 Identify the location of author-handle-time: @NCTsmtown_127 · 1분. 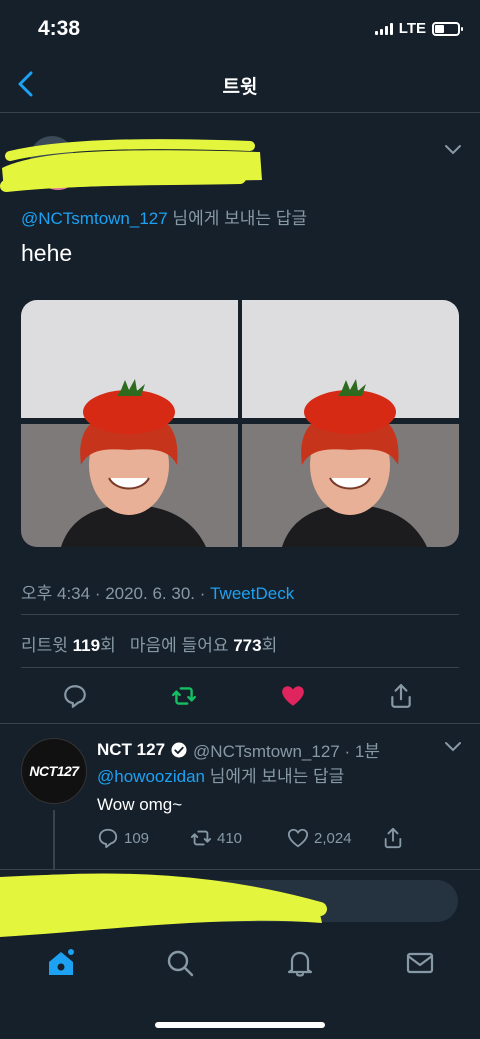
(286, 751).